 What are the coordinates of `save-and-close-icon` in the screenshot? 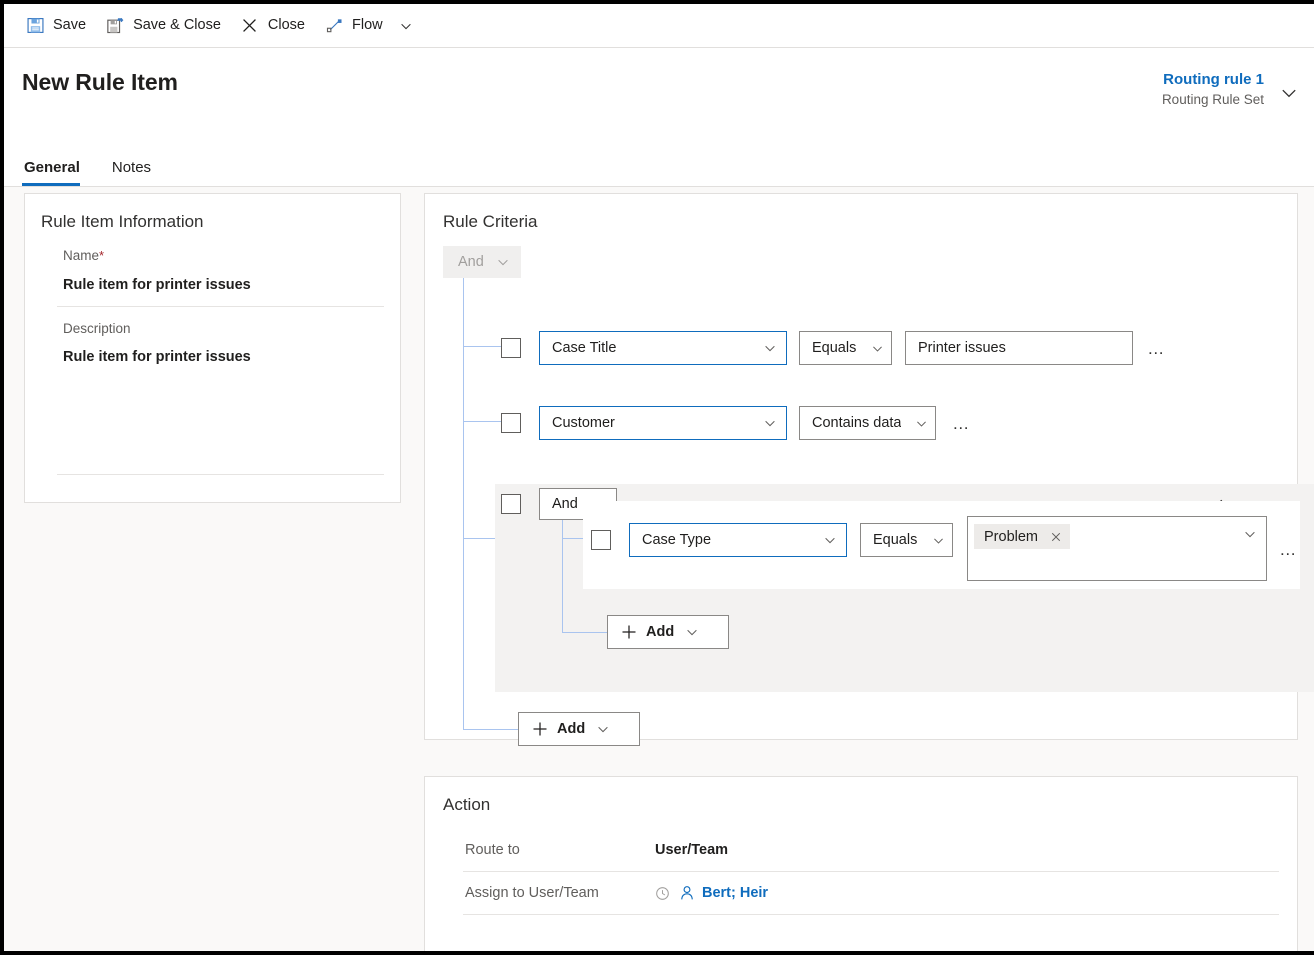 It's located at (115, 26).